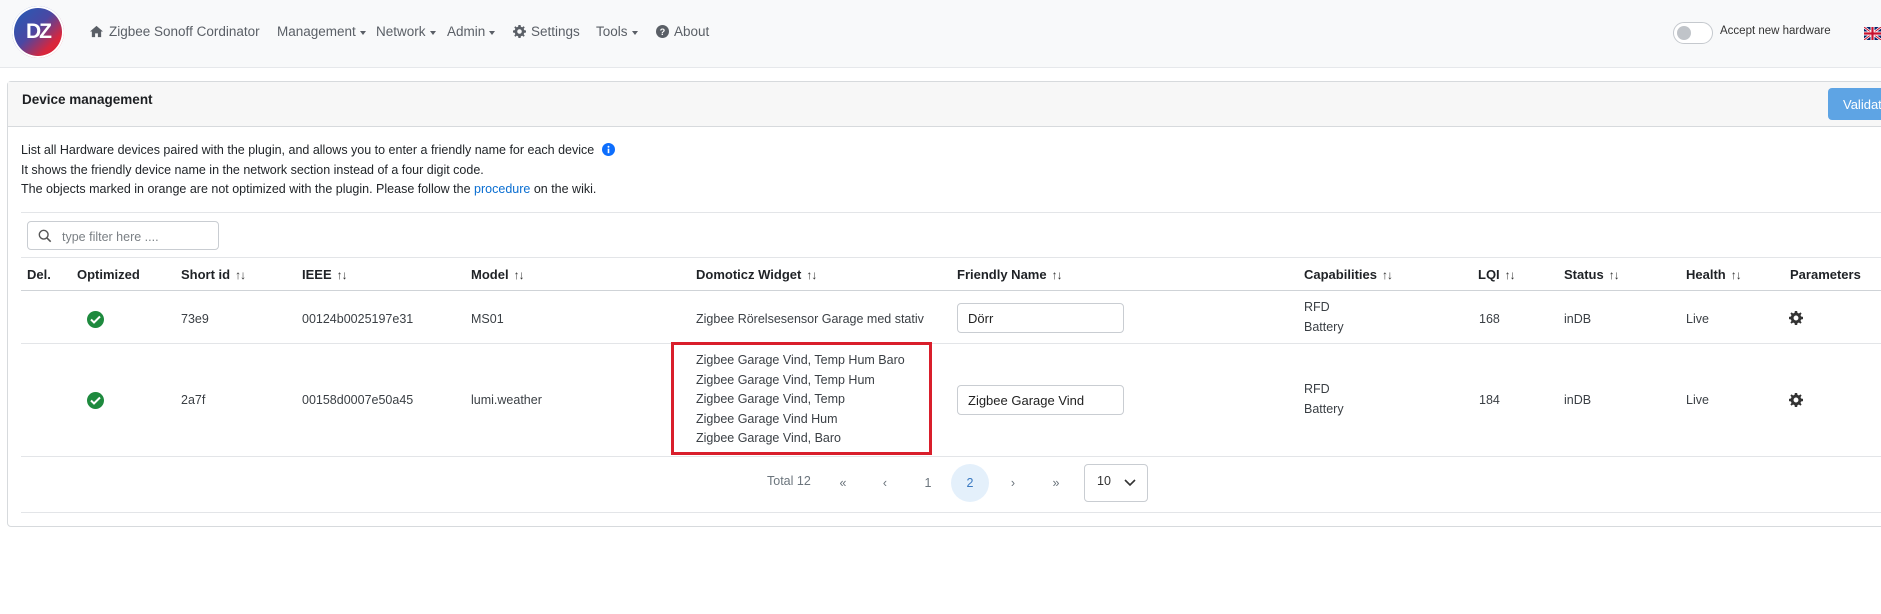  Describe the element at coordinates (193, 400) in the screenshot. I see `cell-short-id: 2a7f` at that location.